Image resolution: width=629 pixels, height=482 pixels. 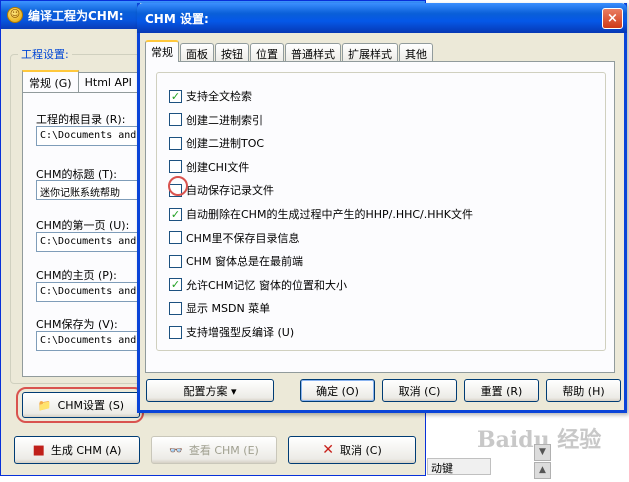 I want to click on tab-buttons: 按钮, so click(x=232, y=52).